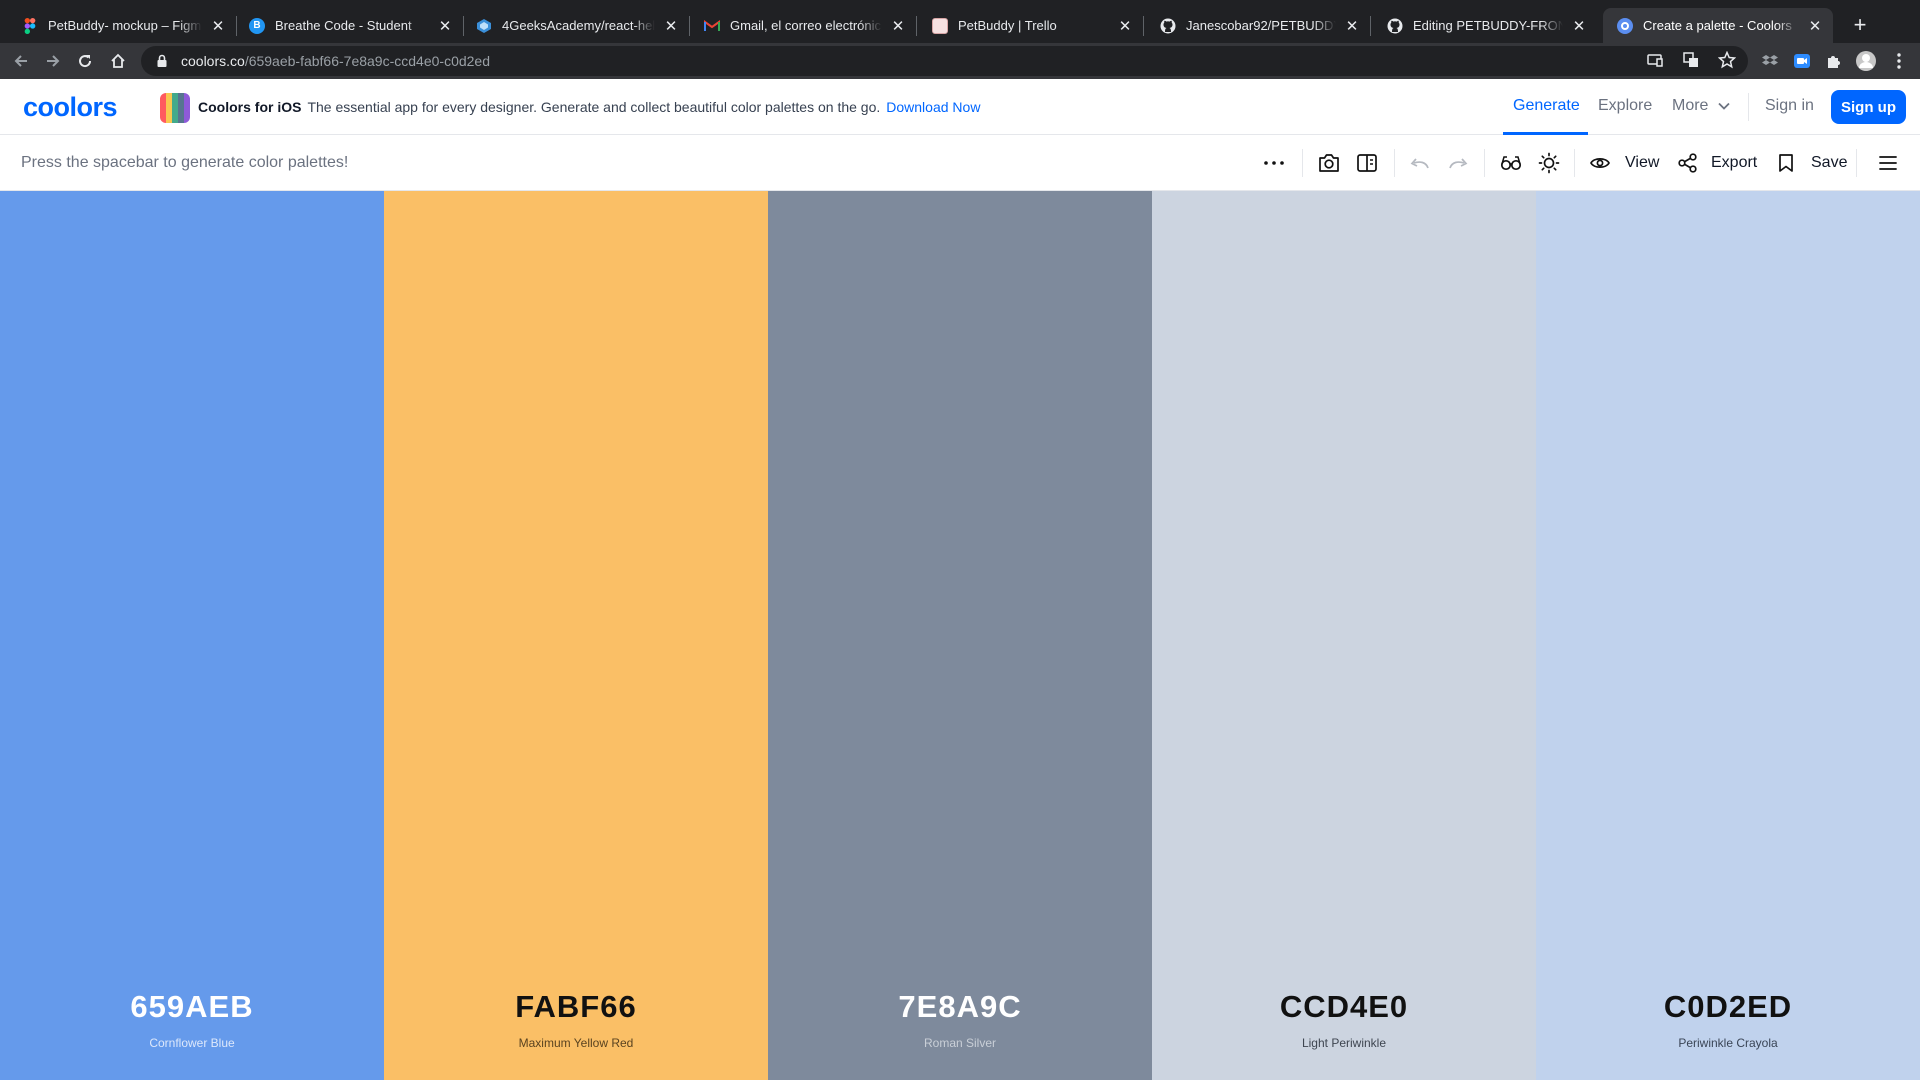 The width and height of the screenshot is (1920, 1080). Describe the element at coordinates (1546, 106) in the screenshot. I see `nav-generate: Generate` at that location.